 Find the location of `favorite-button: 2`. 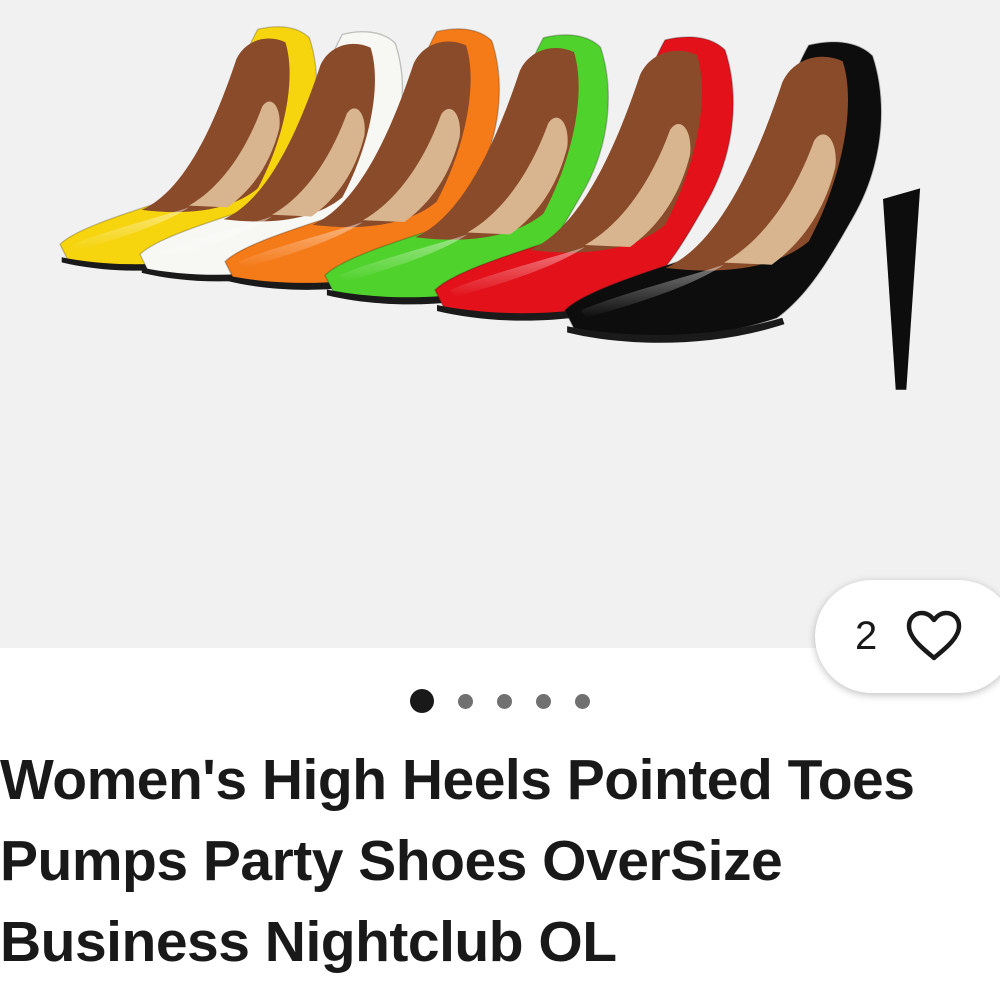

favorite-button: 2 is located at coordinates (907, 636).